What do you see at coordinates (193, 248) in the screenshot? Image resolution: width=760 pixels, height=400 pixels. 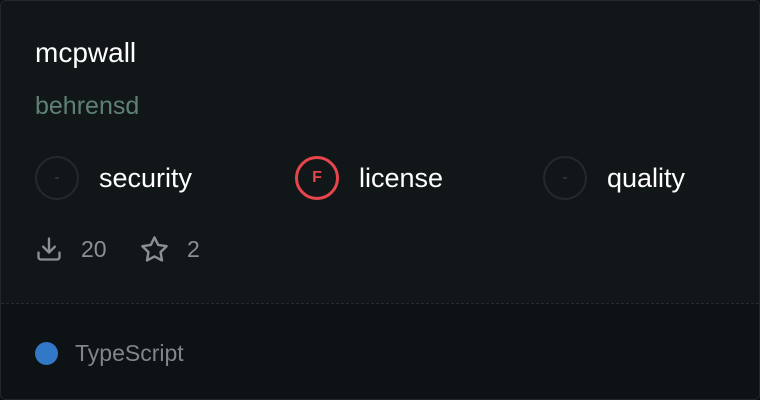 I see `stars-count: 2` at bounding box center [193, 248].